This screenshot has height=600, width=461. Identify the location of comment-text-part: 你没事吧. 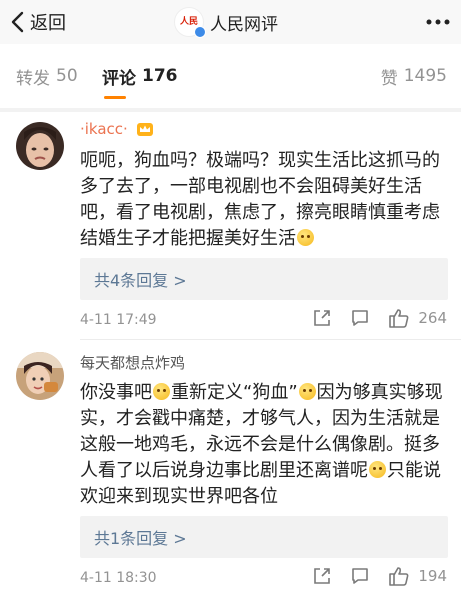
(116, 392).